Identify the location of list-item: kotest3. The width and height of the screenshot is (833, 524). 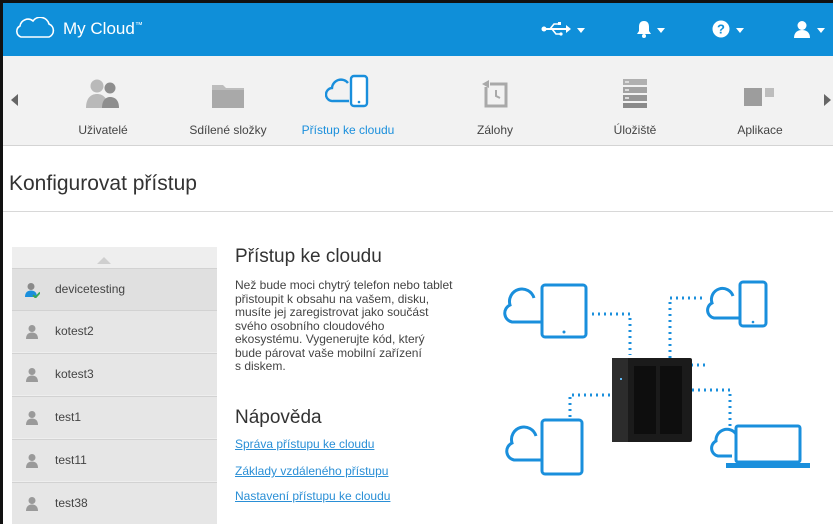
(114, 374).